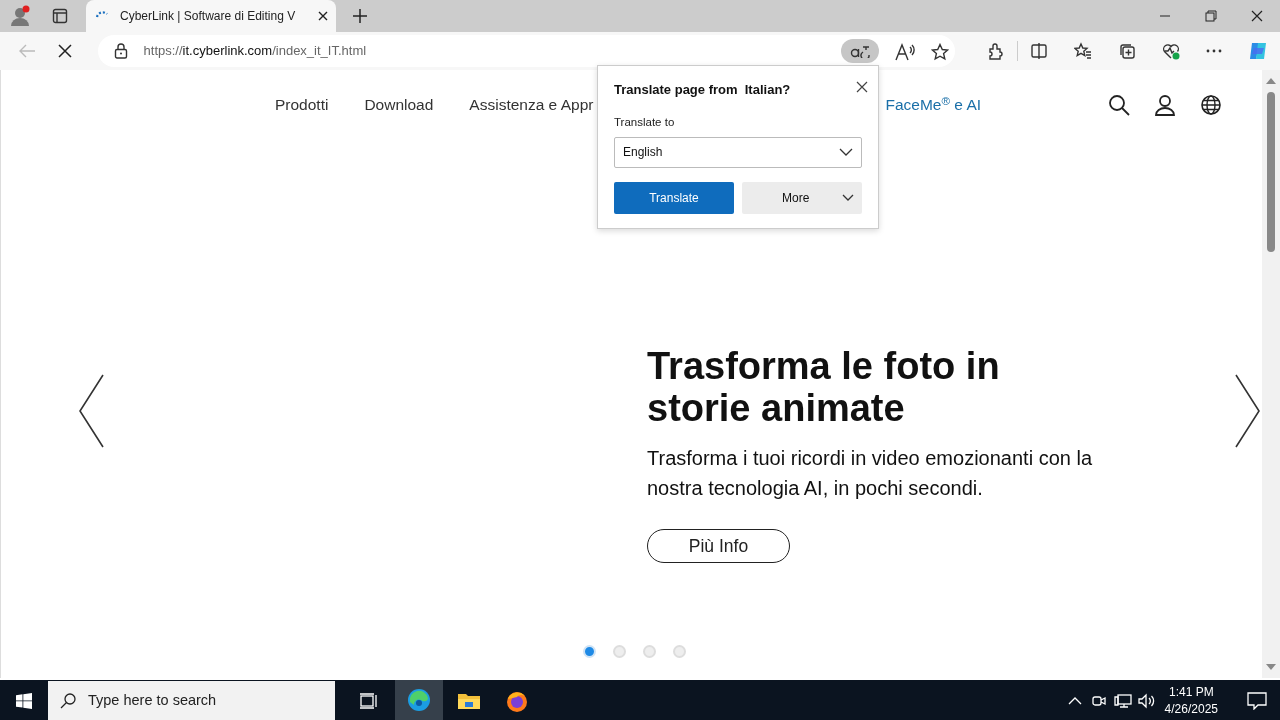  Describe the element at coordinates (60, 16) in the screenshot. I see `tab-actions-icon` at that location.